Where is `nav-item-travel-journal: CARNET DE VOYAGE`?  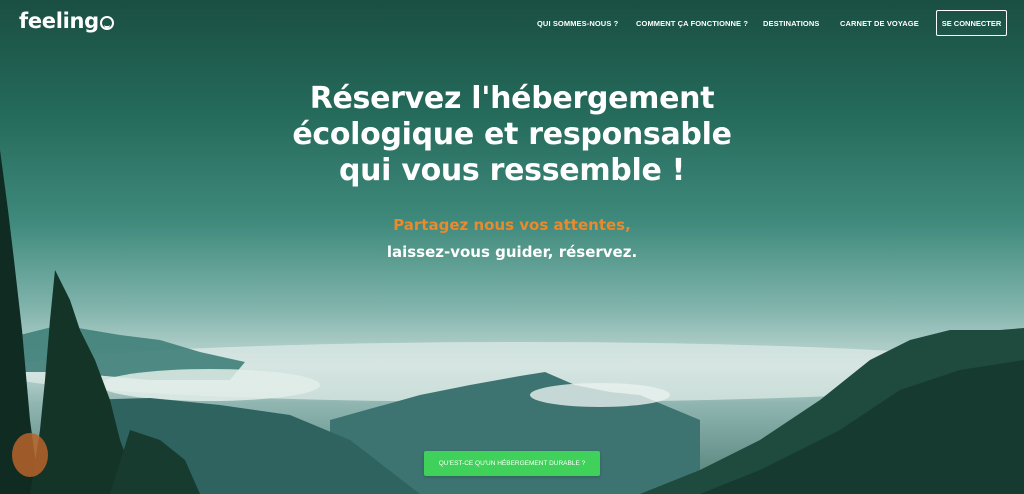 nav-item-travel-journal: CARNET DE VOYAGE is located at coordinates (879, 23).